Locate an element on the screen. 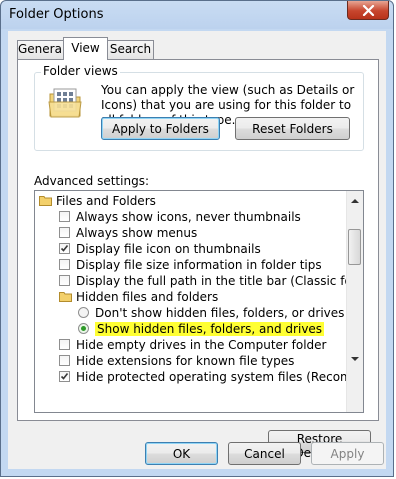 The image size is (396, 479). checkbox-label: Display file icon on thumbnails is located at coordinates (168, 249).